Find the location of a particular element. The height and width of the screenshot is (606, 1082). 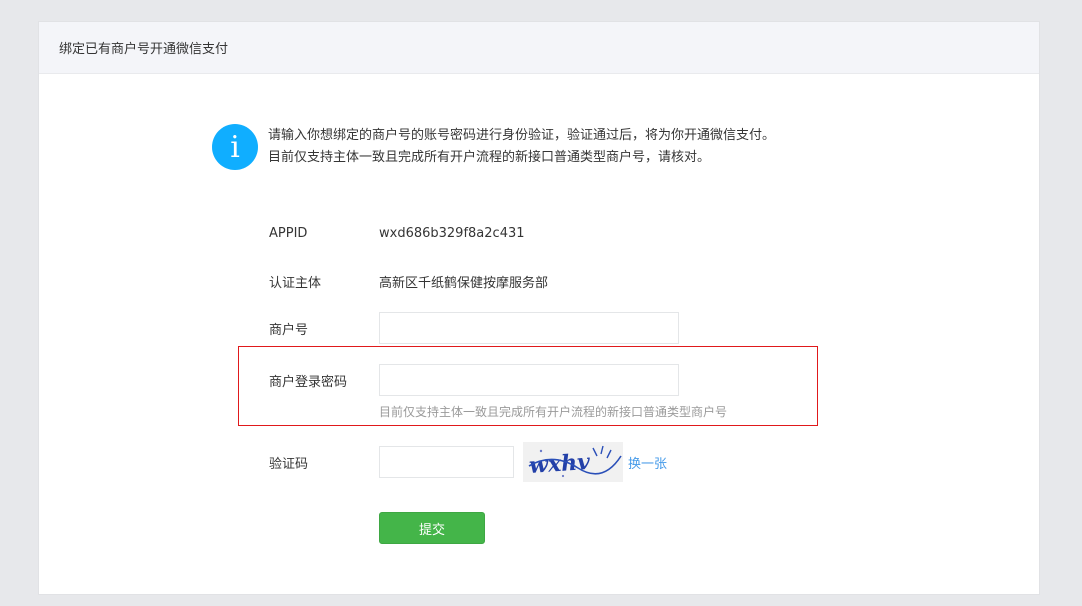

captcha-image: wxhv is located at coordinates (573, 462).